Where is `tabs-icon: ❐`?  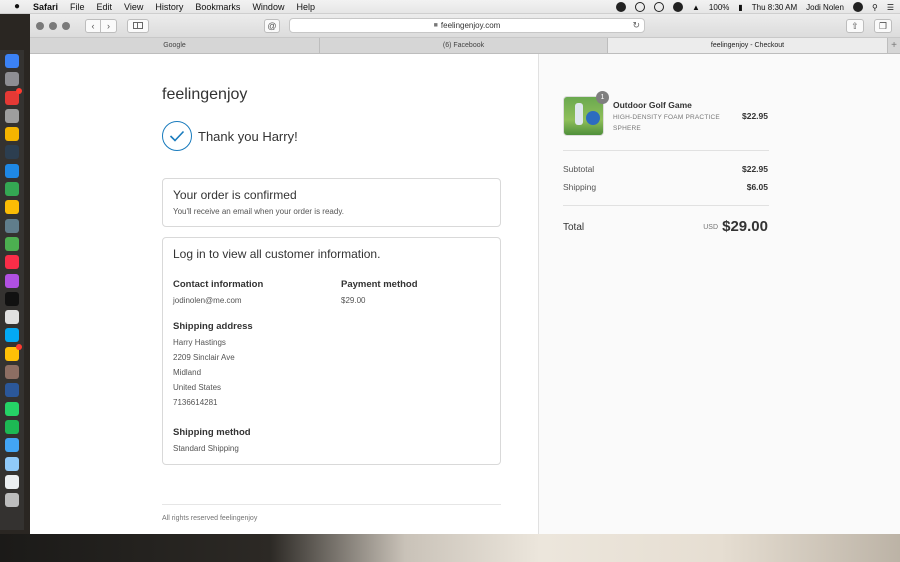
tabs-icon: ❐ is located at coordinates (883, 25).